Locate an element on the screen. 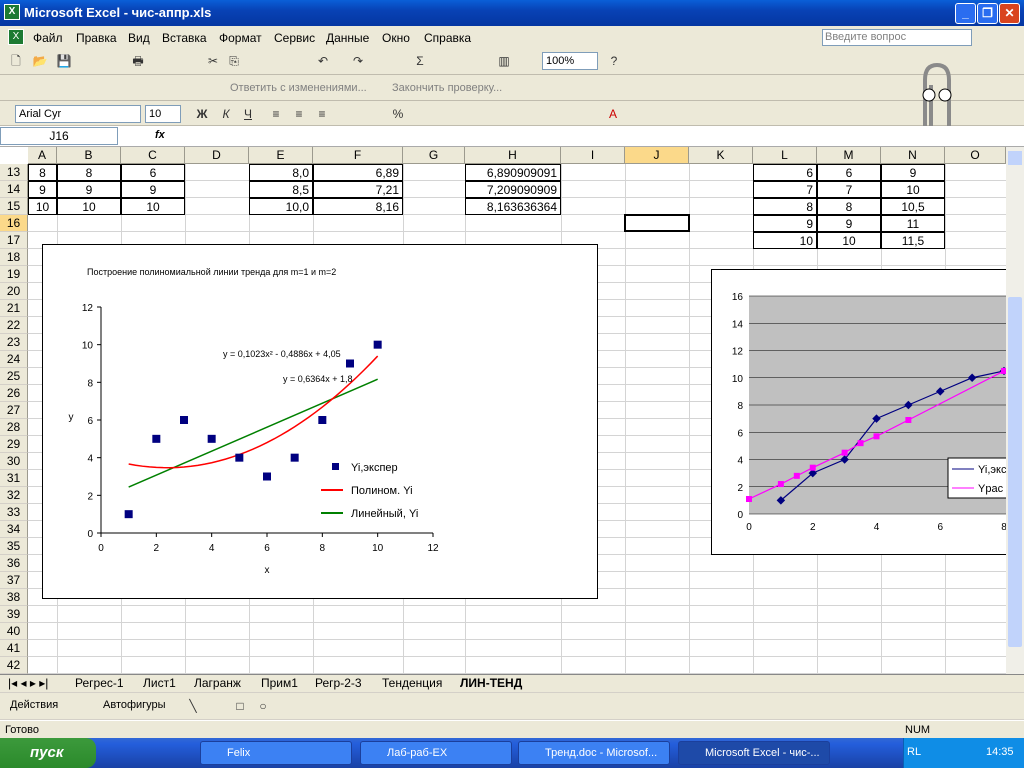 This screenshot has width=1024, height=768. row-header-36: 36 is located at coordinates (14, 563).